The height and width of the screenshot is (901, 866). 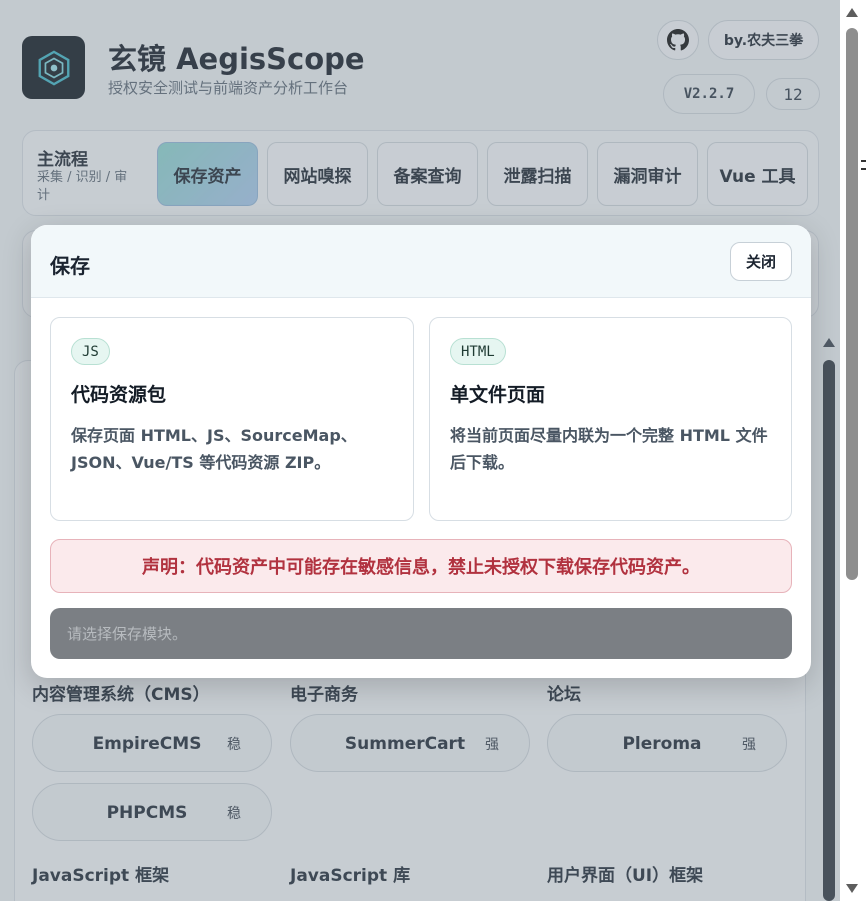 I want to click on disclaimer-notice: 声明：代码资产中可能存在敏感信息，禁止未授权下载保存代码资产。, so click(x=421, y=566).